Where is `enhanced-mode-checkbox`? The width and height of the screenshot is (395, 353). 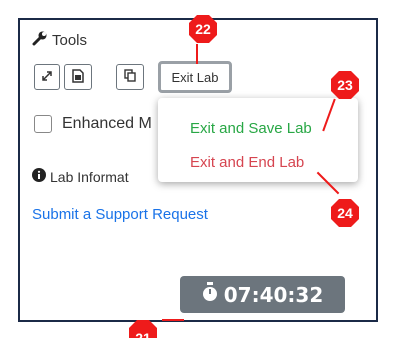
enhanced-mode-checkbox is located at coordinates (43, 124).